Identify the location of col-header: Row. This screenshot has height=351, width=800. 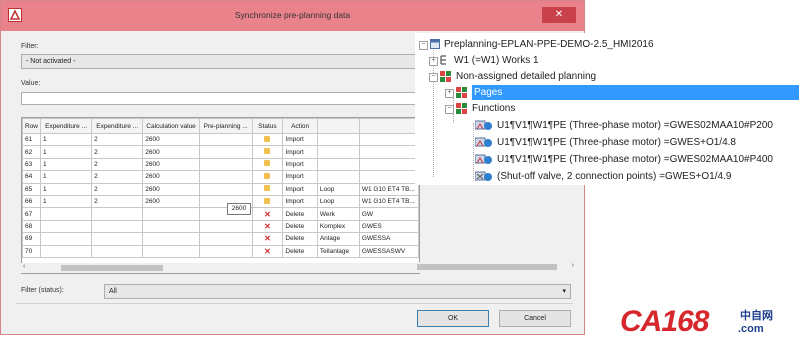
(32, 126).